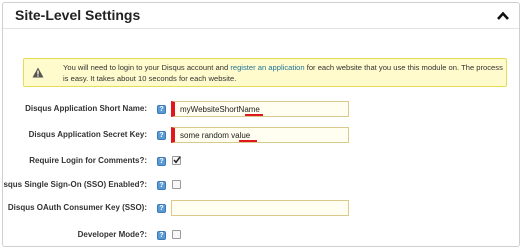  What do you see at coordinates (38, 72) in the screenshot?
I see `warning-icon` at bounding box center [38, 72].